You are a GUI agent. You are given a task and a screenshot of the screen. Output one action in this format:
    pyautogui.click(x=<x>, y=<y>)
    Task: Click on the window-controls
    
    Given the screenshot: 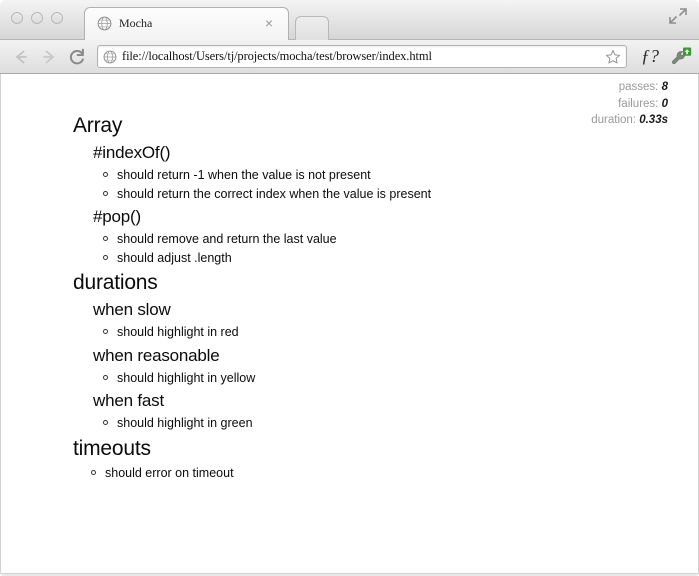 What is the action you would take?
    pyautogui.click(x=37, y=18)
    